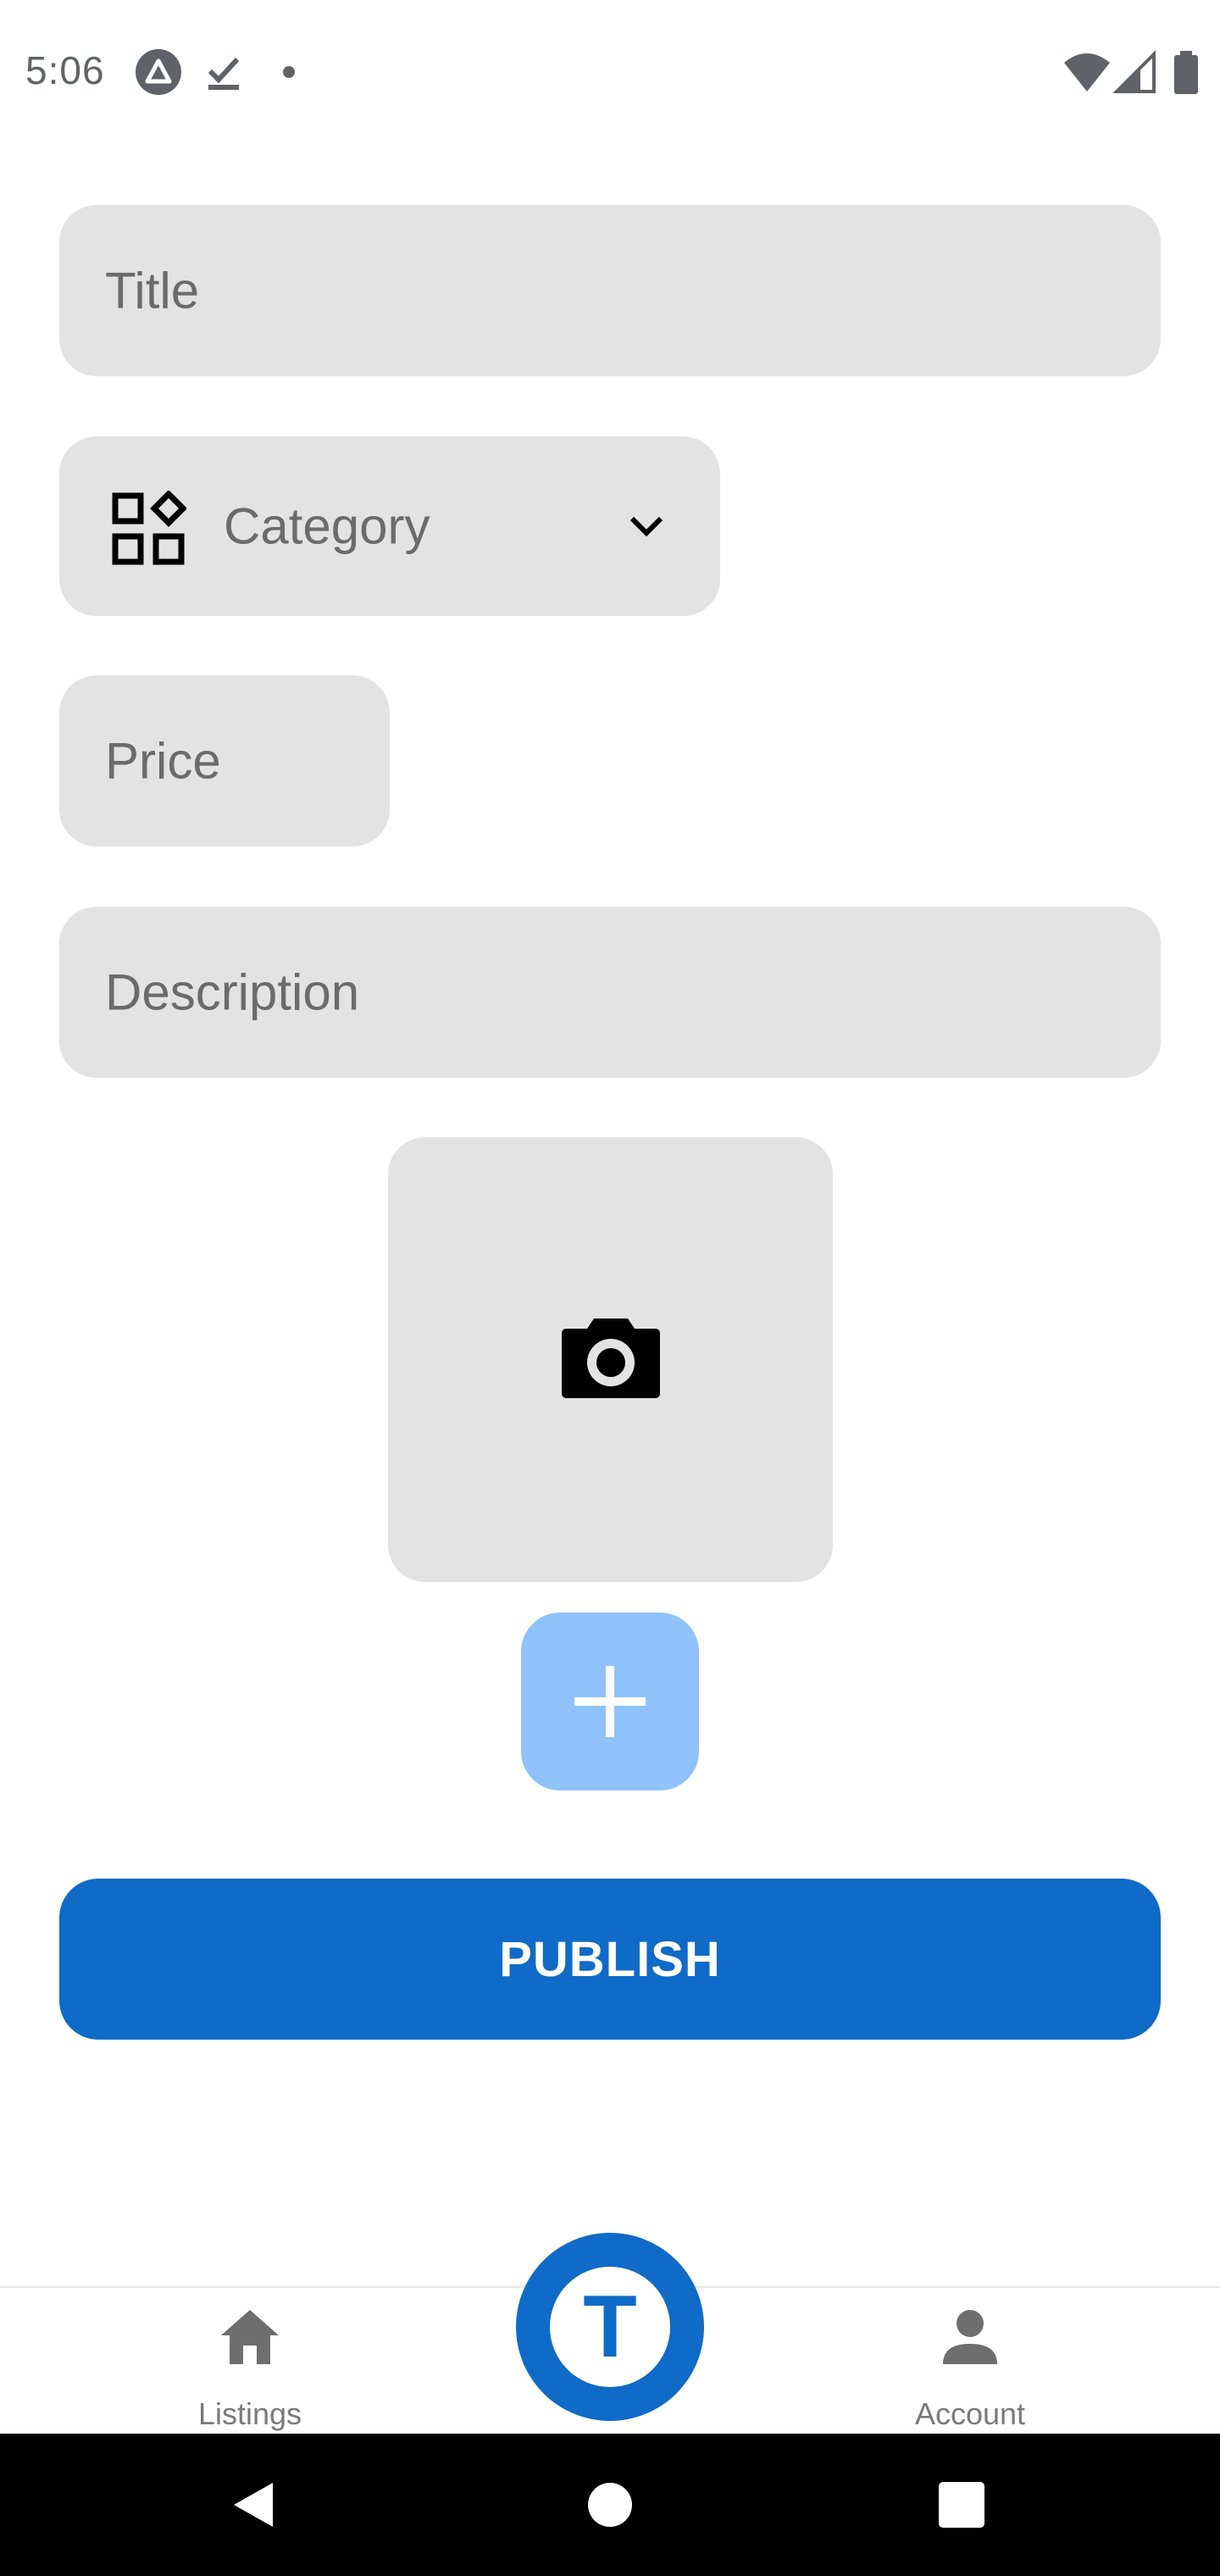 This screenshot has height=2576, width=1220. Describe the element at coordinates (1087, 72) in the screenshot. I see `wifi-icon` at that location.